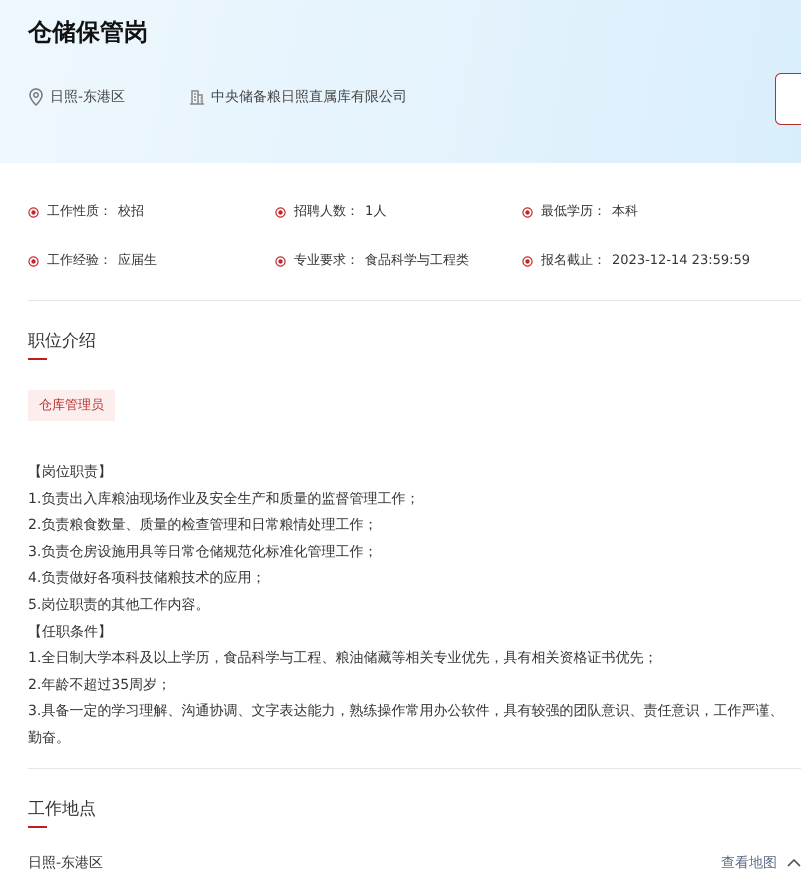 The image size is (801, 888). I want to click on detail-value: 本科, so click(625, 212).